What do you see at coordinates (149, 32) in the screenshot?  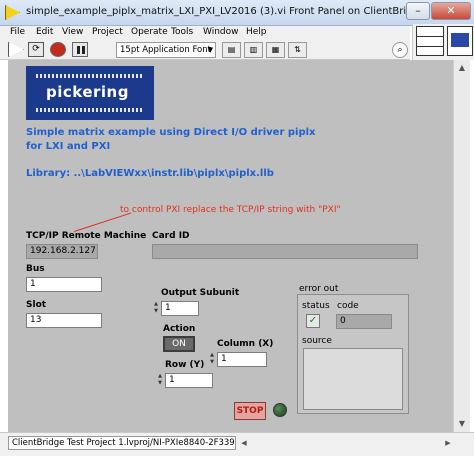 I see `menu-operate: Operate` at bounding box center [149, 32].